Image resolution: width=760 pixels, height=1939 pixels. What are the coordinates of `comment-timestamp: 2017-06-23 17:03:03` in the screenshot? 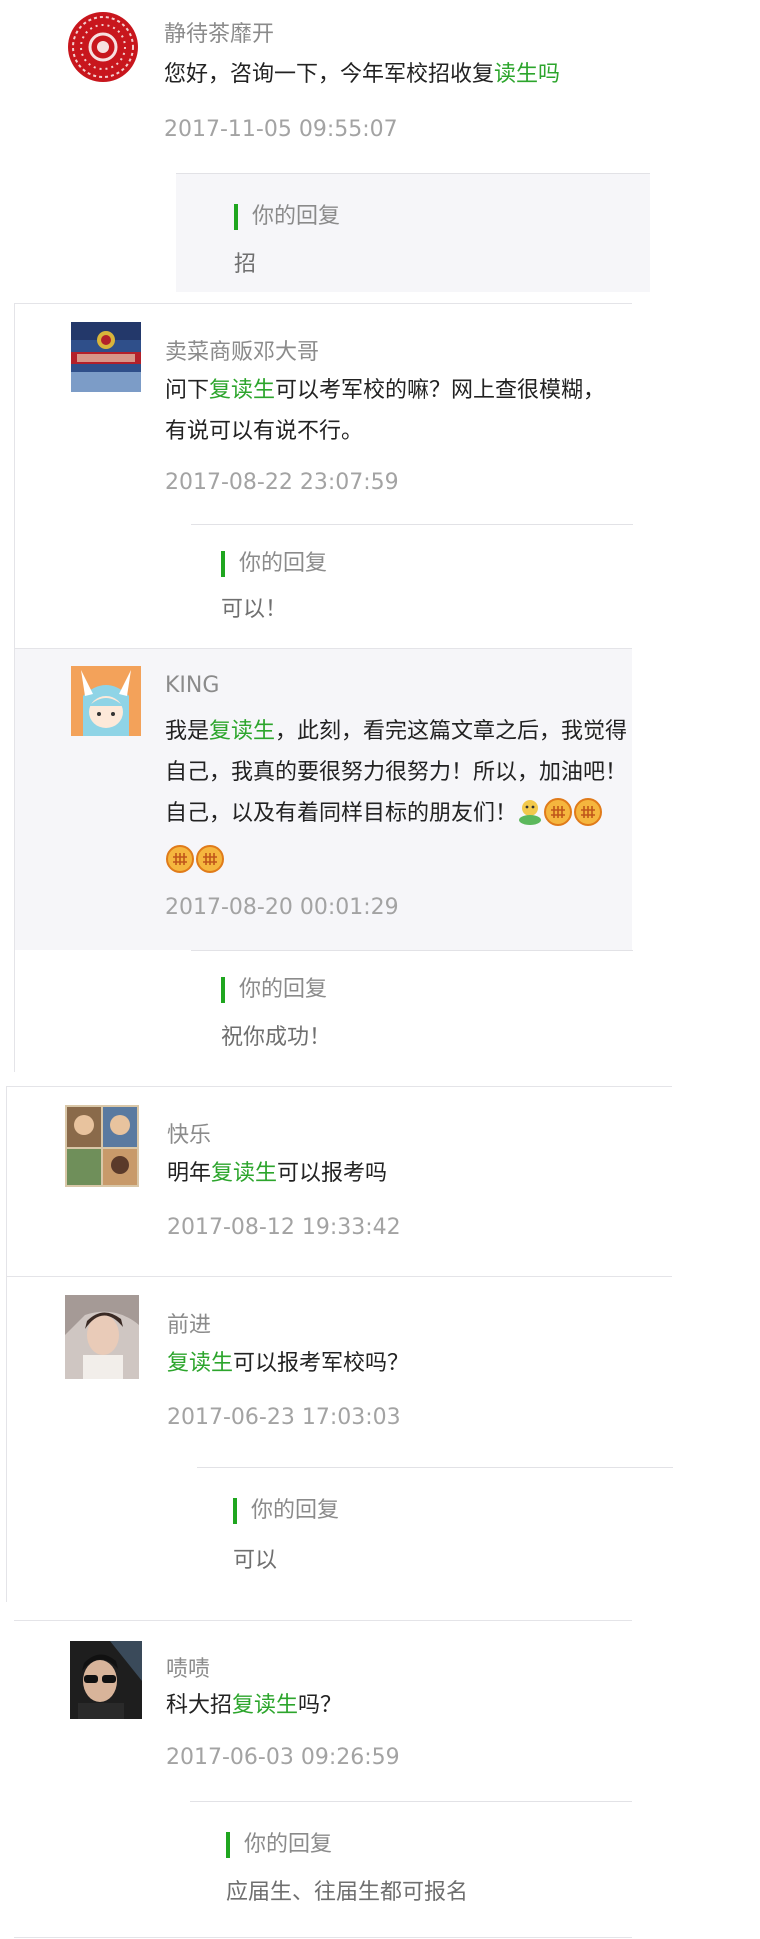 It's located at (284, 1417).